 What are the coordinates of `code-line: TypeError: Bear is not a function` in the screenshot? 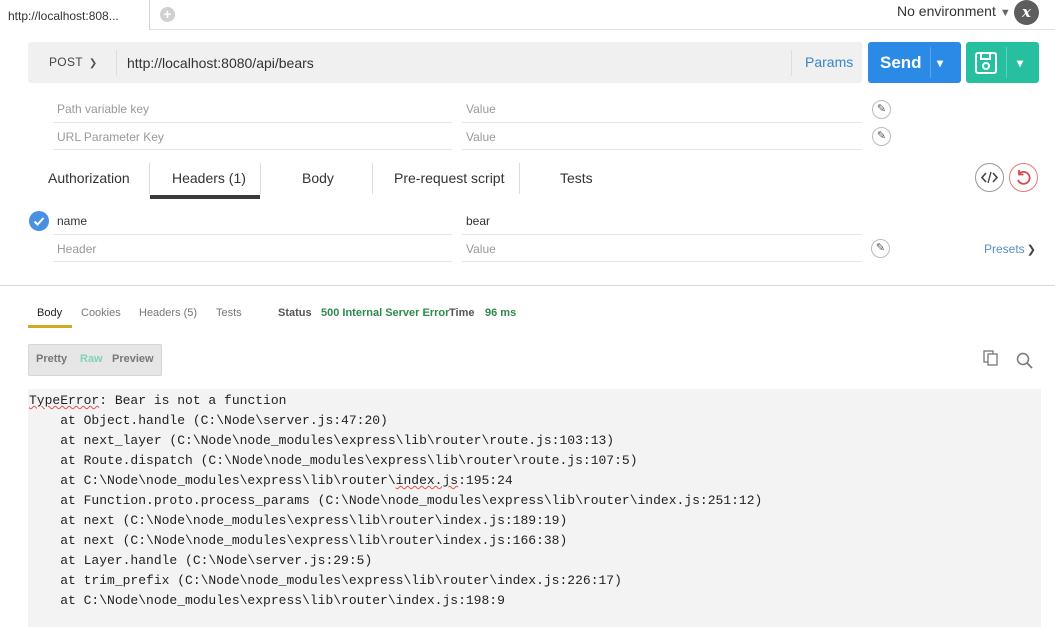 It's located at (157, 400).